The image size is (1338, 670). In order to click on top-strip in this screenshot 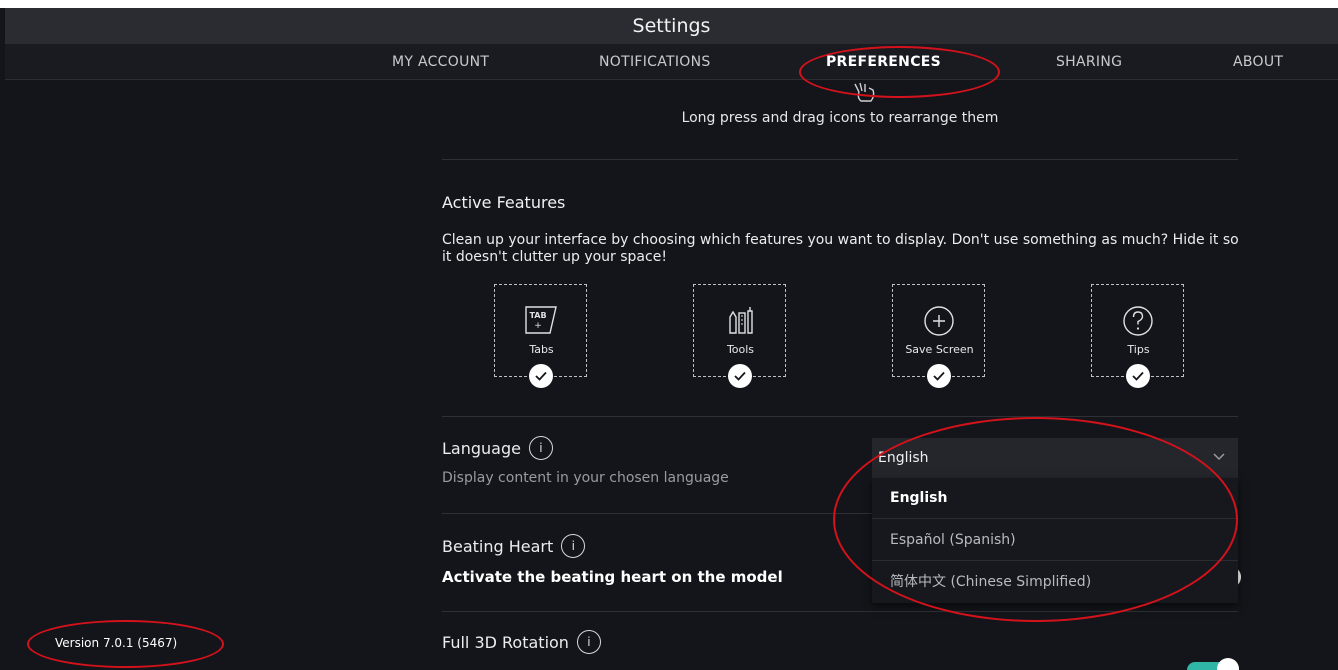, I will do `click(669, 4)`.